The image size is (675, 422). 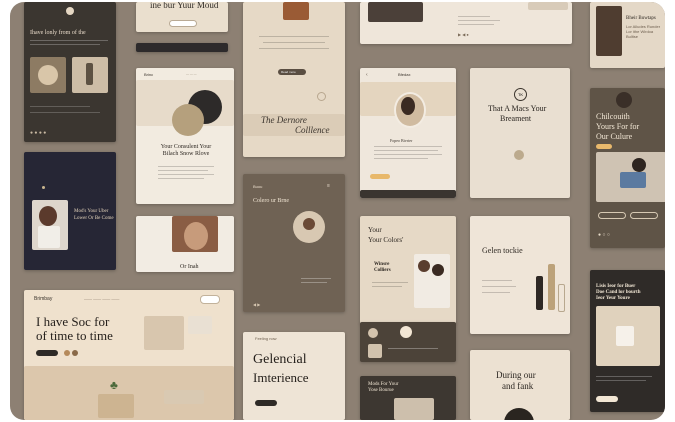 I want to click on card-title: Your, so click(x=375, y=230).